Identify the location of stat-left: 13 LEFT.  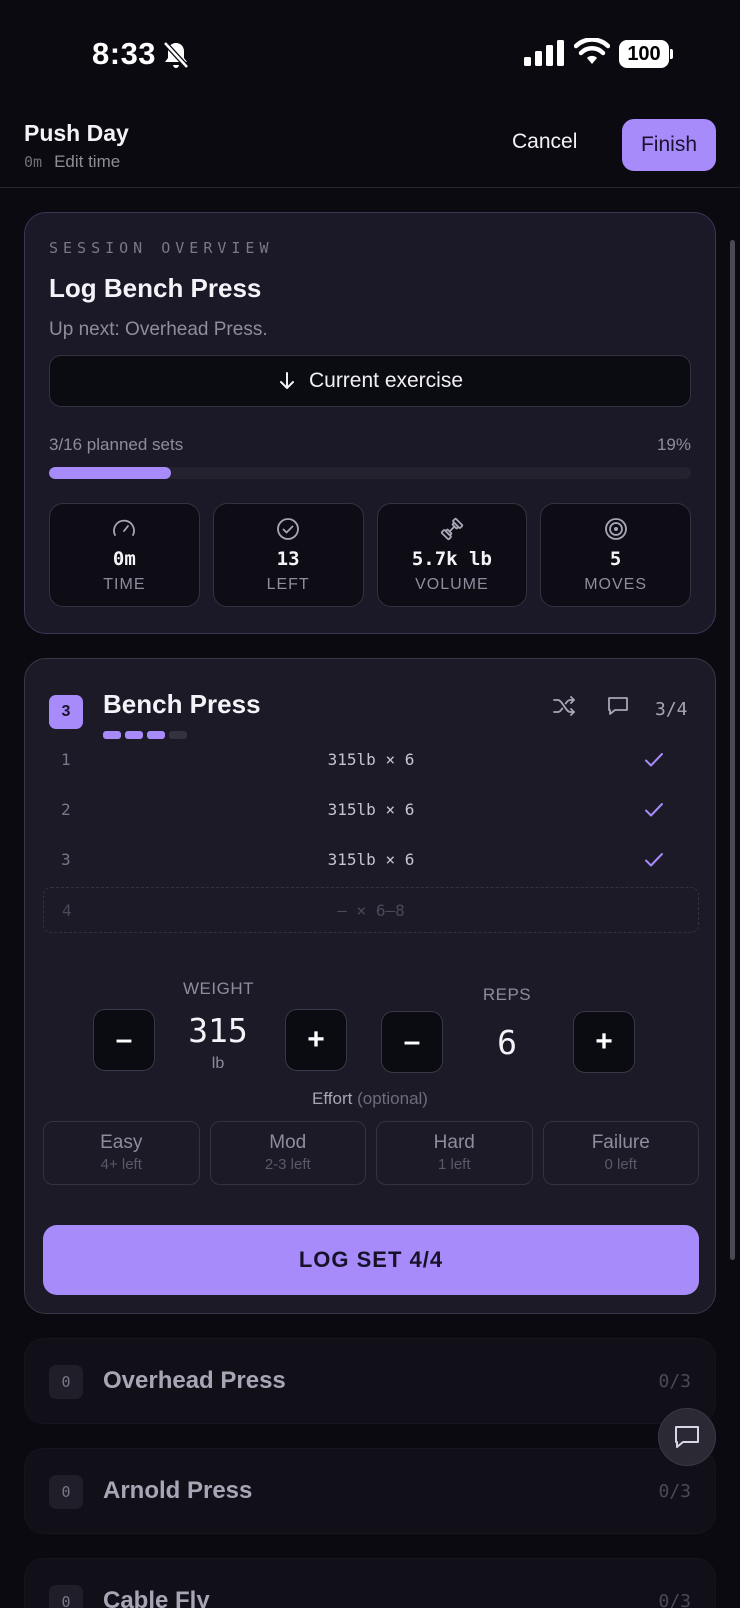
(288, 555).